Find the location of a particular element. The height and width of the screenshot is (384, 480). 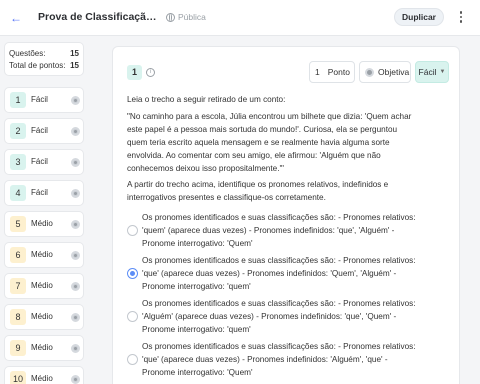

difficulty-dropdown: Fácil ▼ is located at coordinates (432, 72).